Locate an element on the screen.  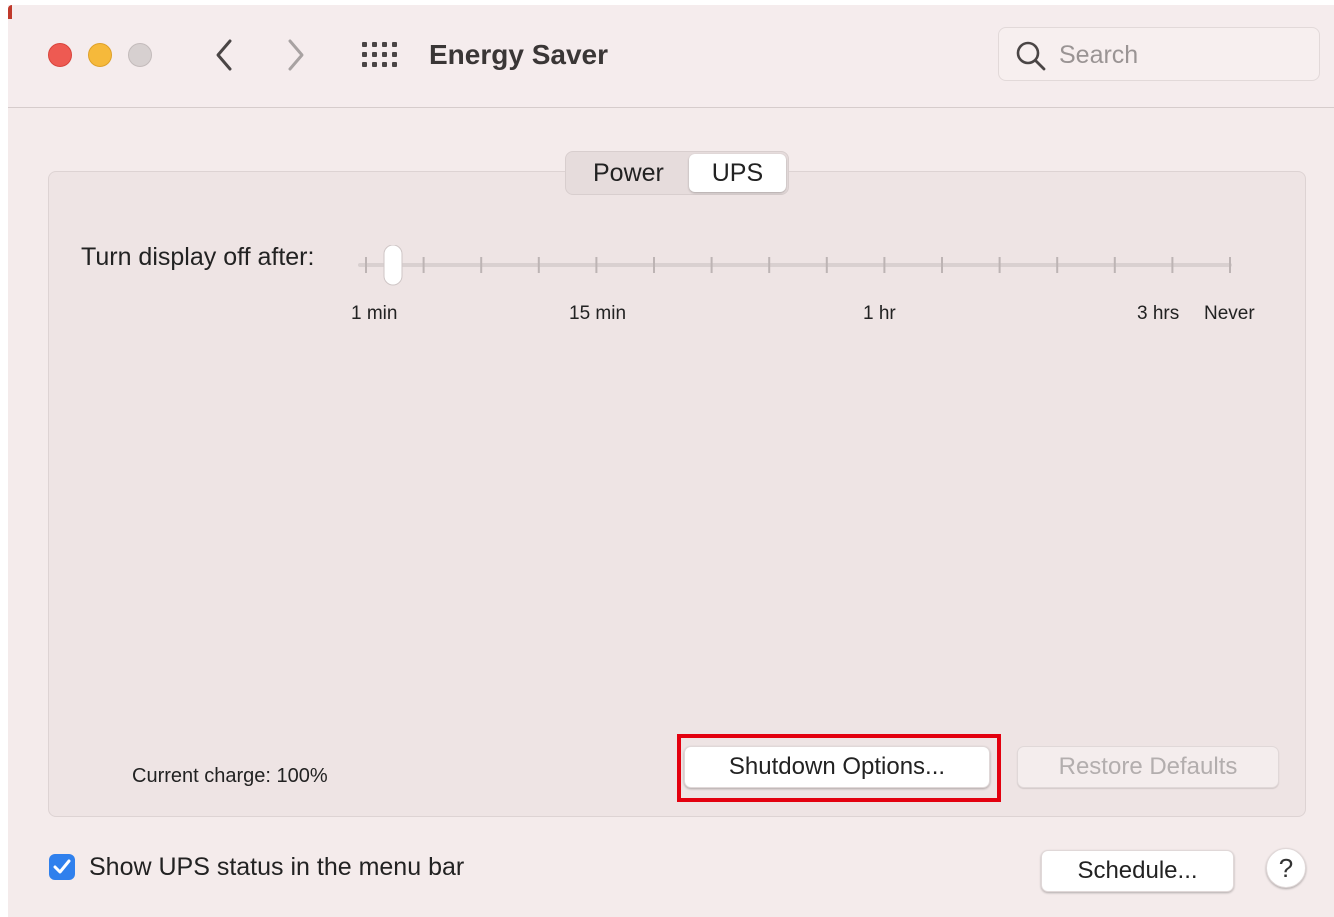
checkmark-icon is located at coordinates (62, 866).